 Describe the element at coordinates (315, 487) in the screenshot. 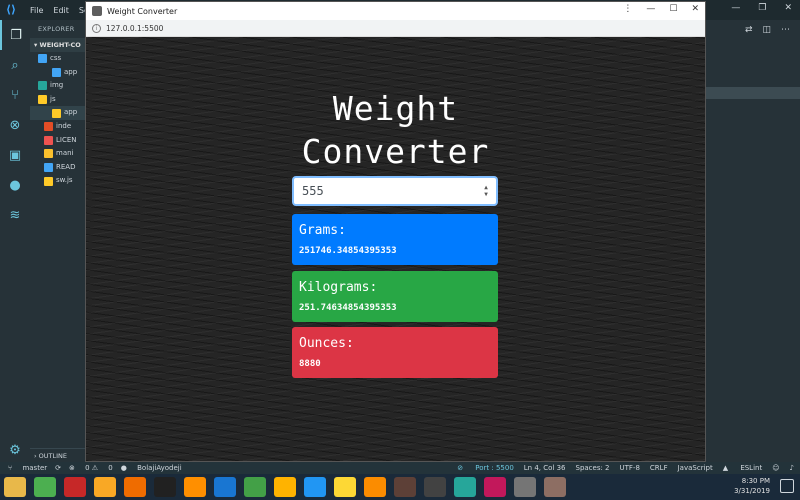

I see `zoom-icon` at that location.